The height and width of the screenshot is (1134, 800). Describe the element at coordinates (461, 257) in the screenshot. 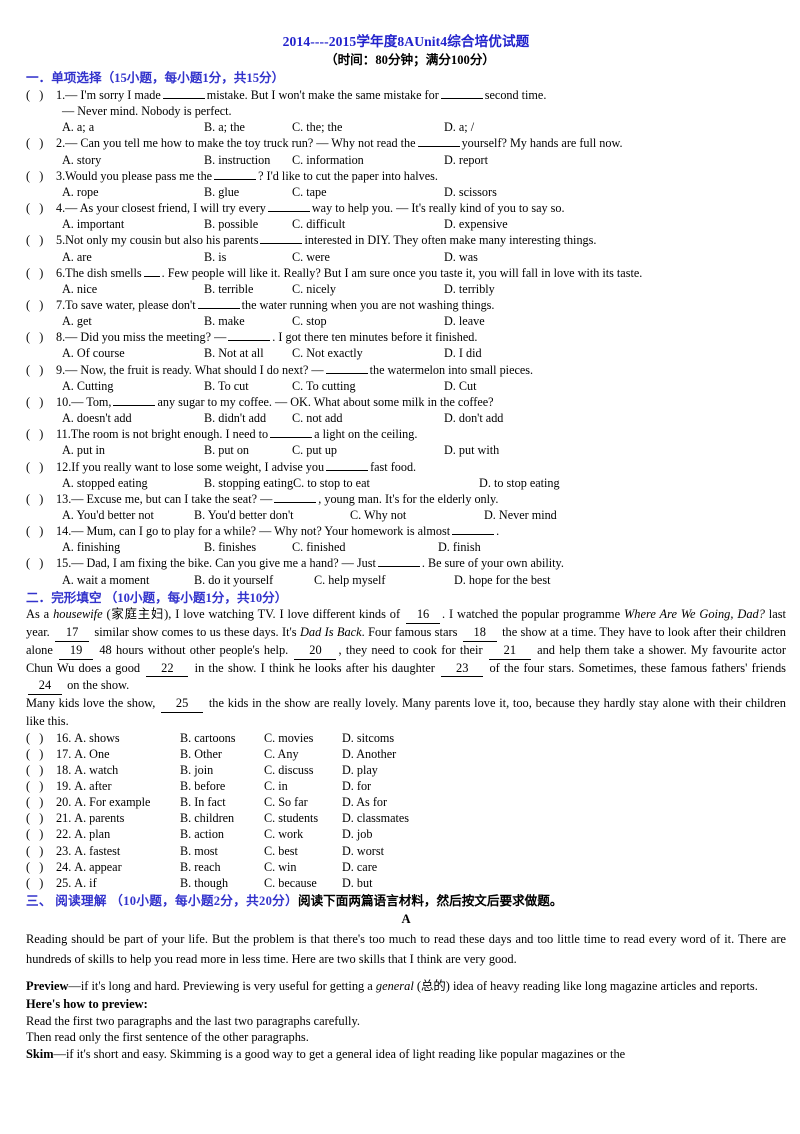

I see `option-d: D. was` at that location.